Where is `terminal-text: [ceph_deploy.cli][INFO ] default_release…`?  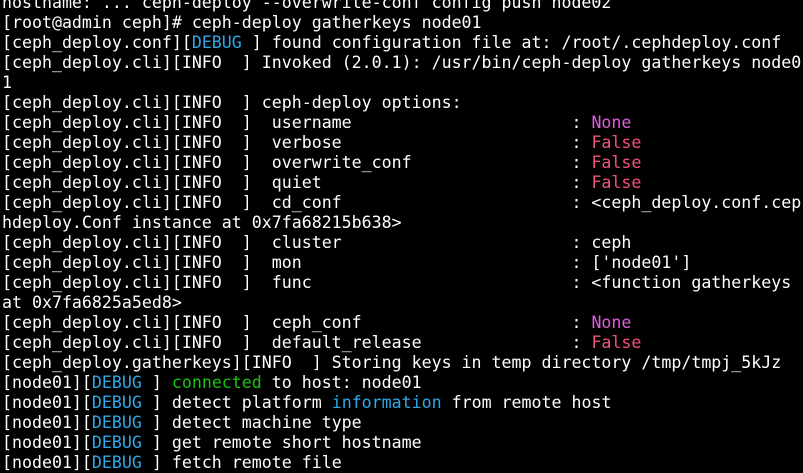 terminal-text: [ceph_deploy.cli][INFO ] default_release… is located at coordinates (297, 342).